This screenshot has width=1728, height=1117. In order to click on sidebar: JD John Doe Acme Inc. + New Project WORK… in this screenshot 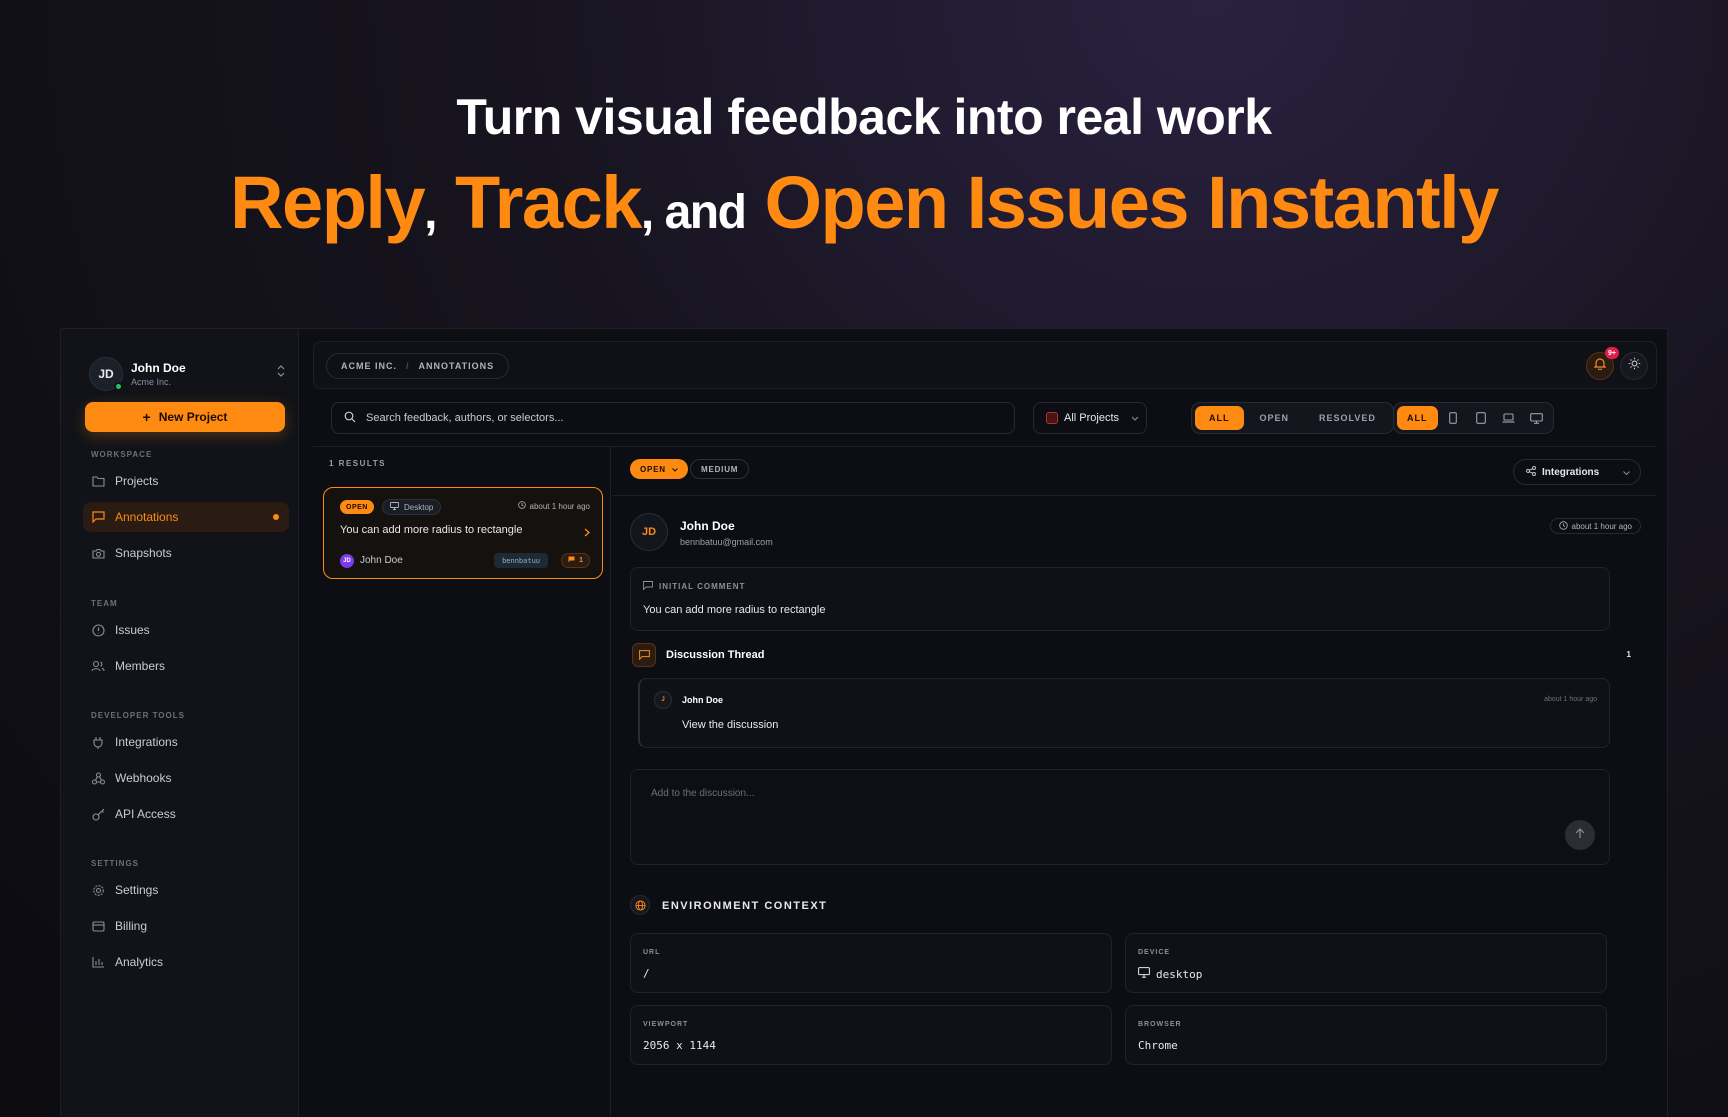, I will do `click(180, 723)`.